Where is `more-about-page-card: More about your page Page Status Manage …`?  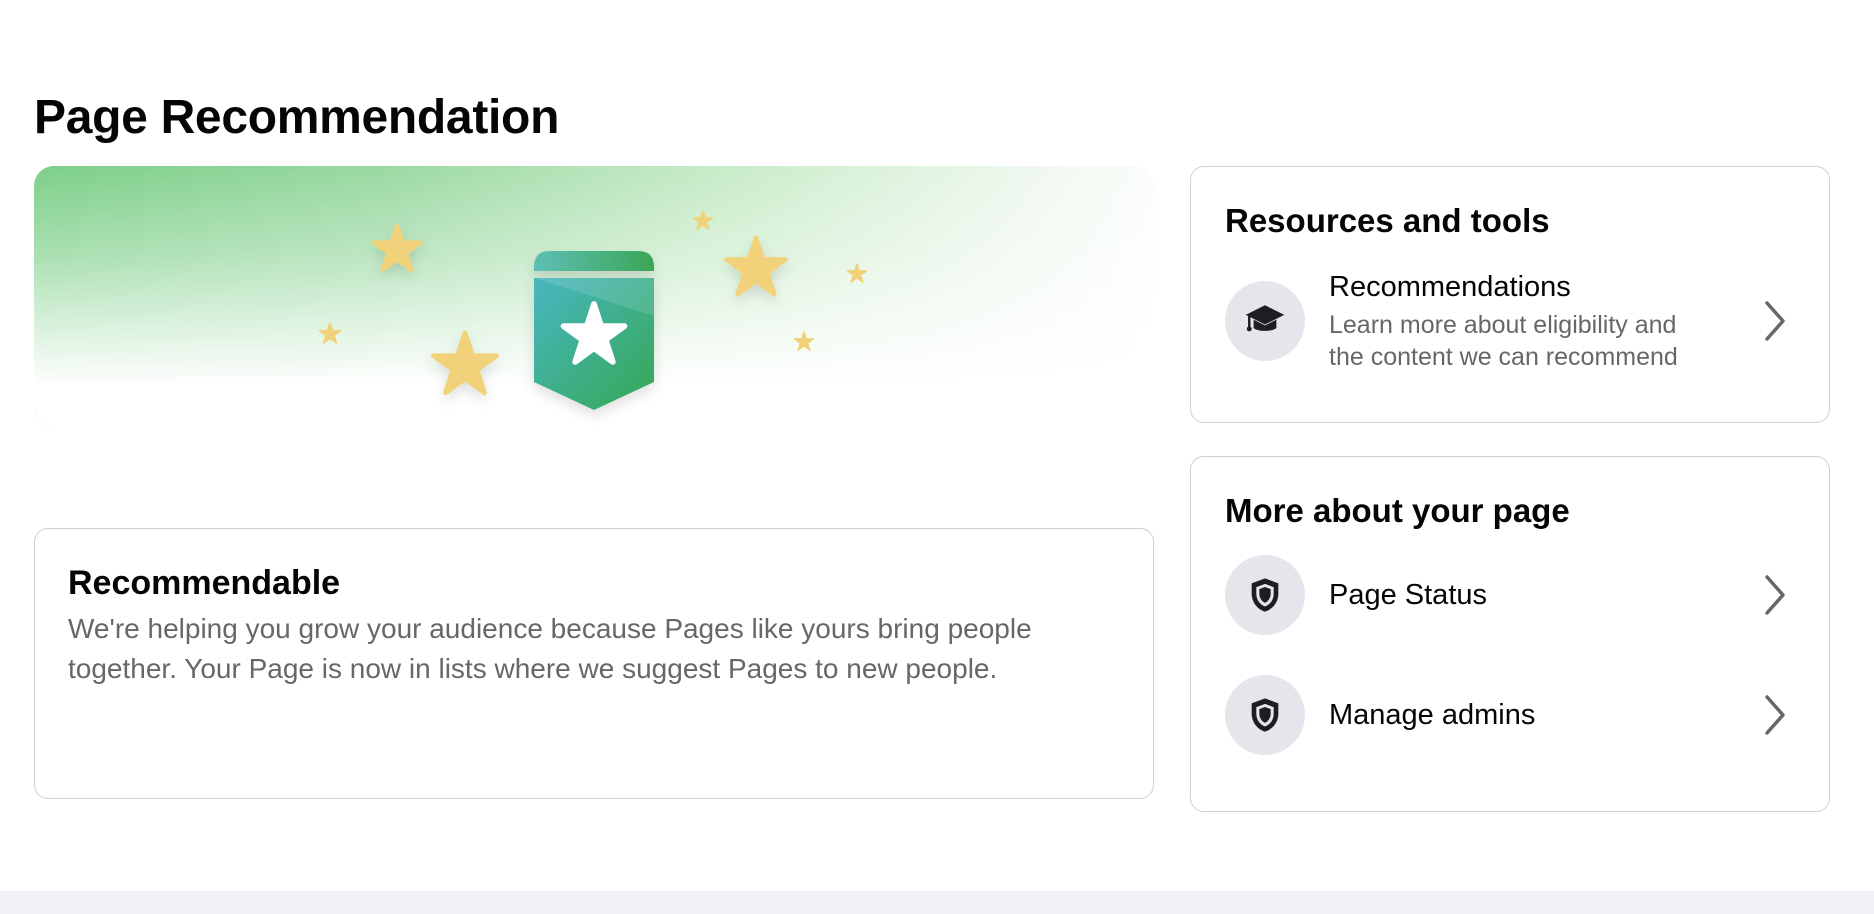
more-about-page-card: More about your page Page Status Manage … is located at coordinates (1510, 634).